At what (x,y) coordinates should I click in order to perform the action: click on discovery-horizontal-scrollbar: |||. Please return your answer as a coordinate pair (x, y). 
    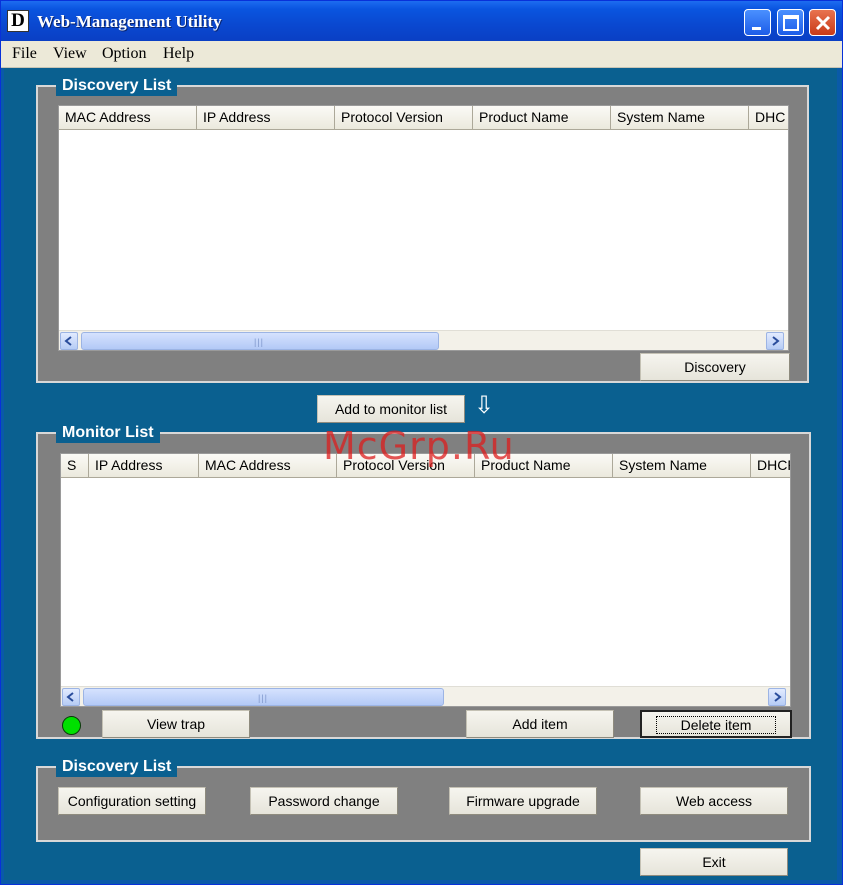
    Looking at the image, I should click on (423, 340).